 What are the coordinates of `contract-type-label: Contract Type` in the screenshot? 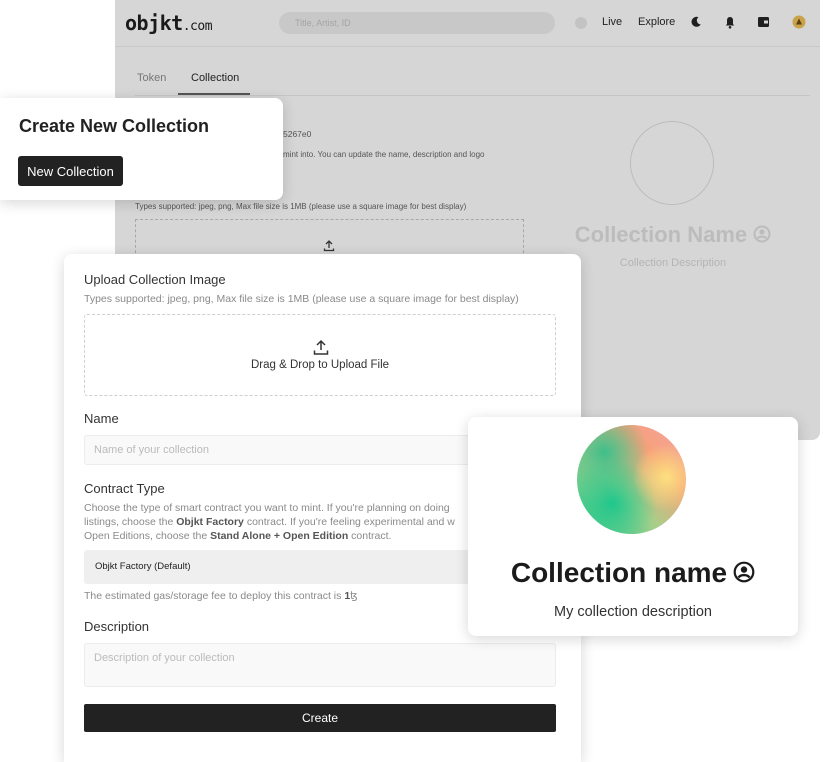 It's located at (124, 488).